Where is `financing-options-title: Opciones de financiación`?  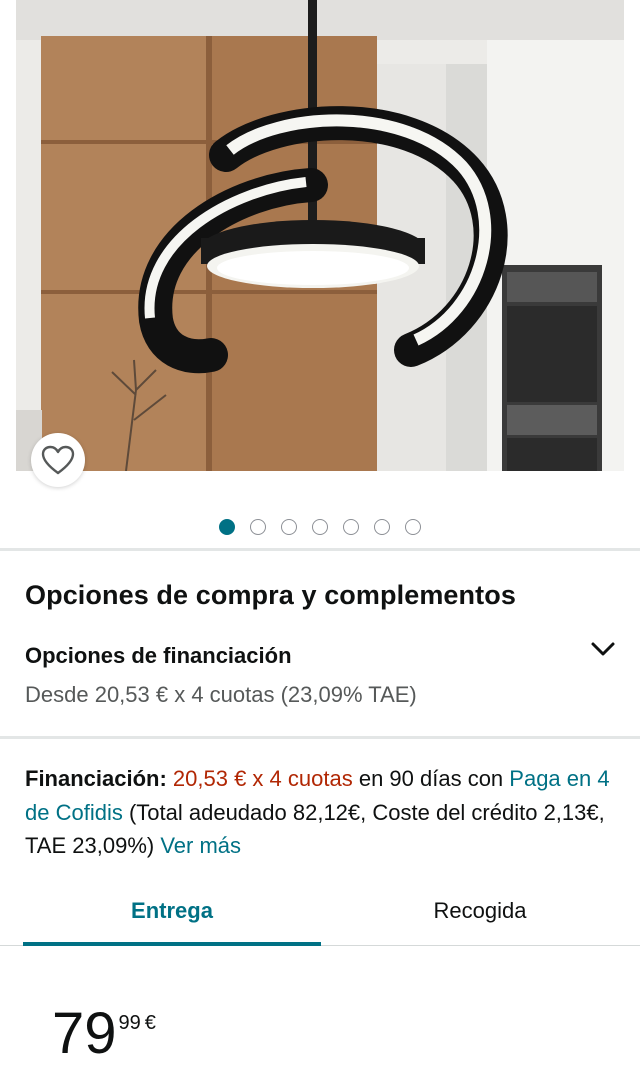 financing-options-title: Opciones de financiación is located at coordinates (158, 656).